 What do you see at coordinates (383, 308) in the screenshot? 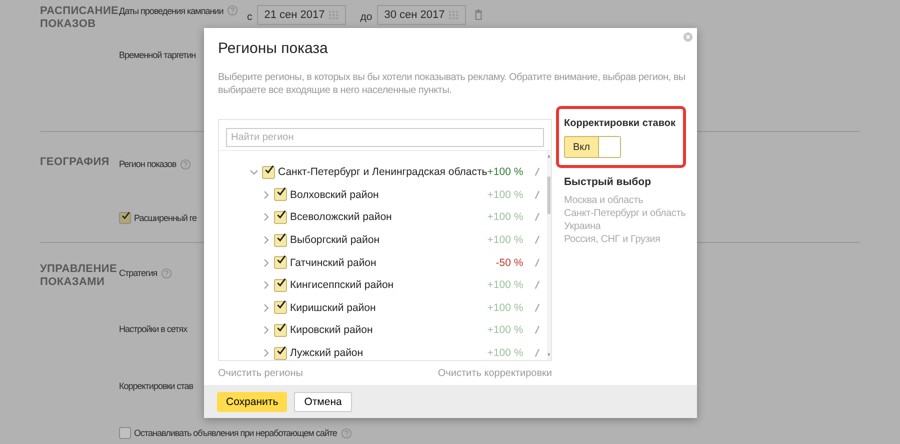
I see `region-row: Киришский район +100 %` at bounding box center [383, 308].